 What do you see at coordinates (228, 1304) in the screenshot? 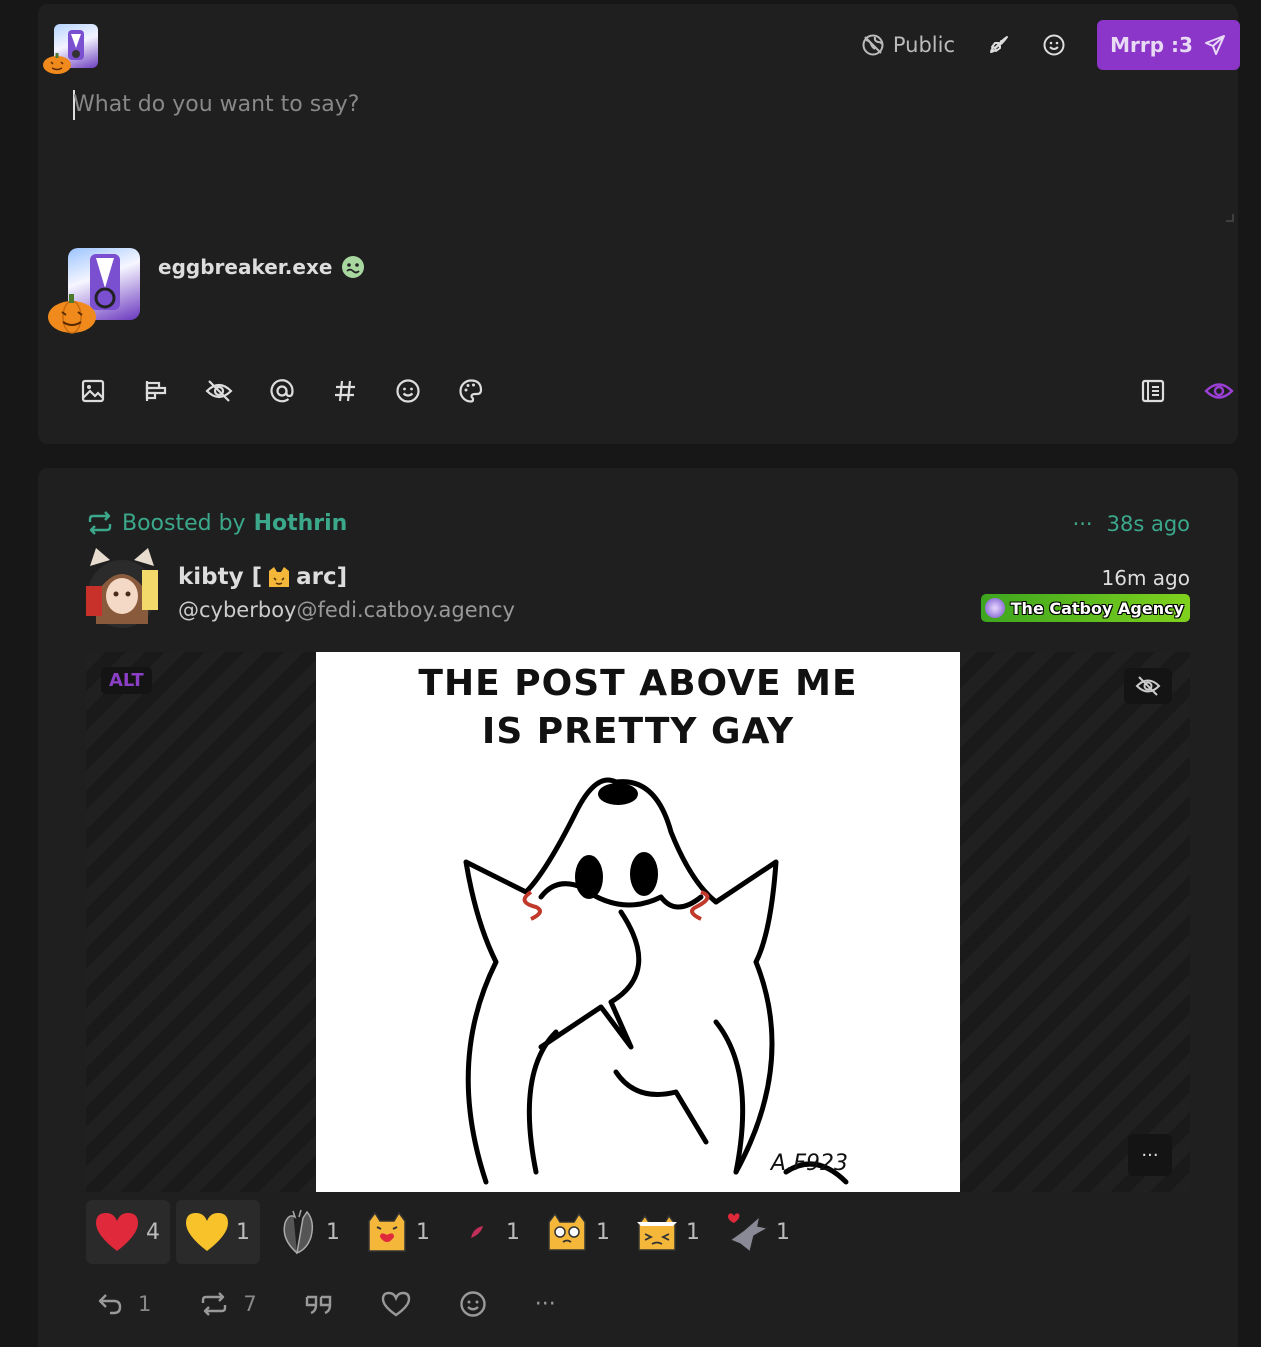
I see `renote-button: 7` at bounding box center [228, 1304].